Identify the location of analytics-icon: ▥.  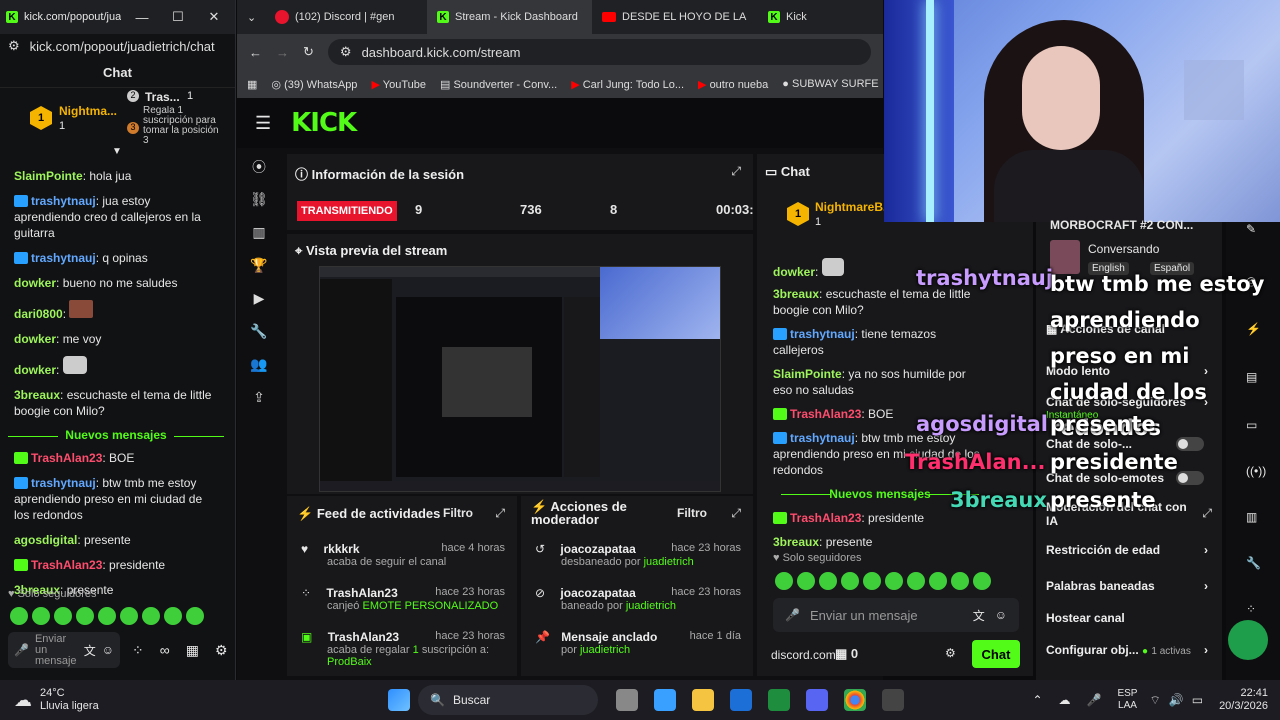
(259, 232).